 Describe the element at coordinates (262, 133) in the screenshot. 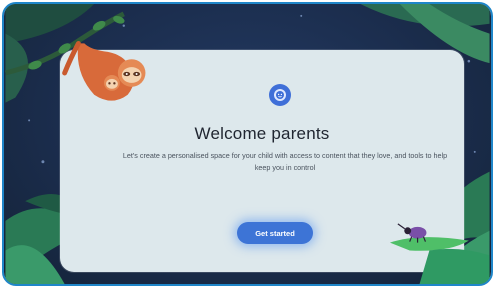

I see `page-title: Welcome parents` at that location.